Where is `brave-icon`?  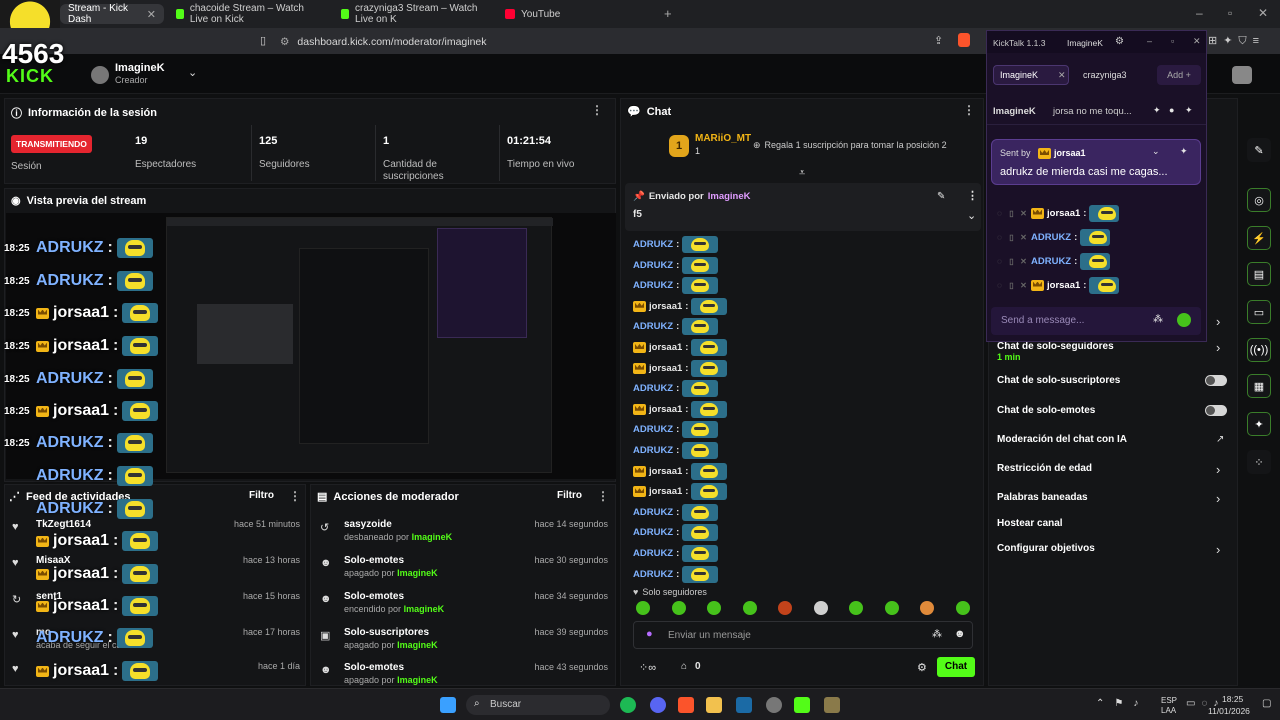
brave-icon is located at coordinates (686, 705).